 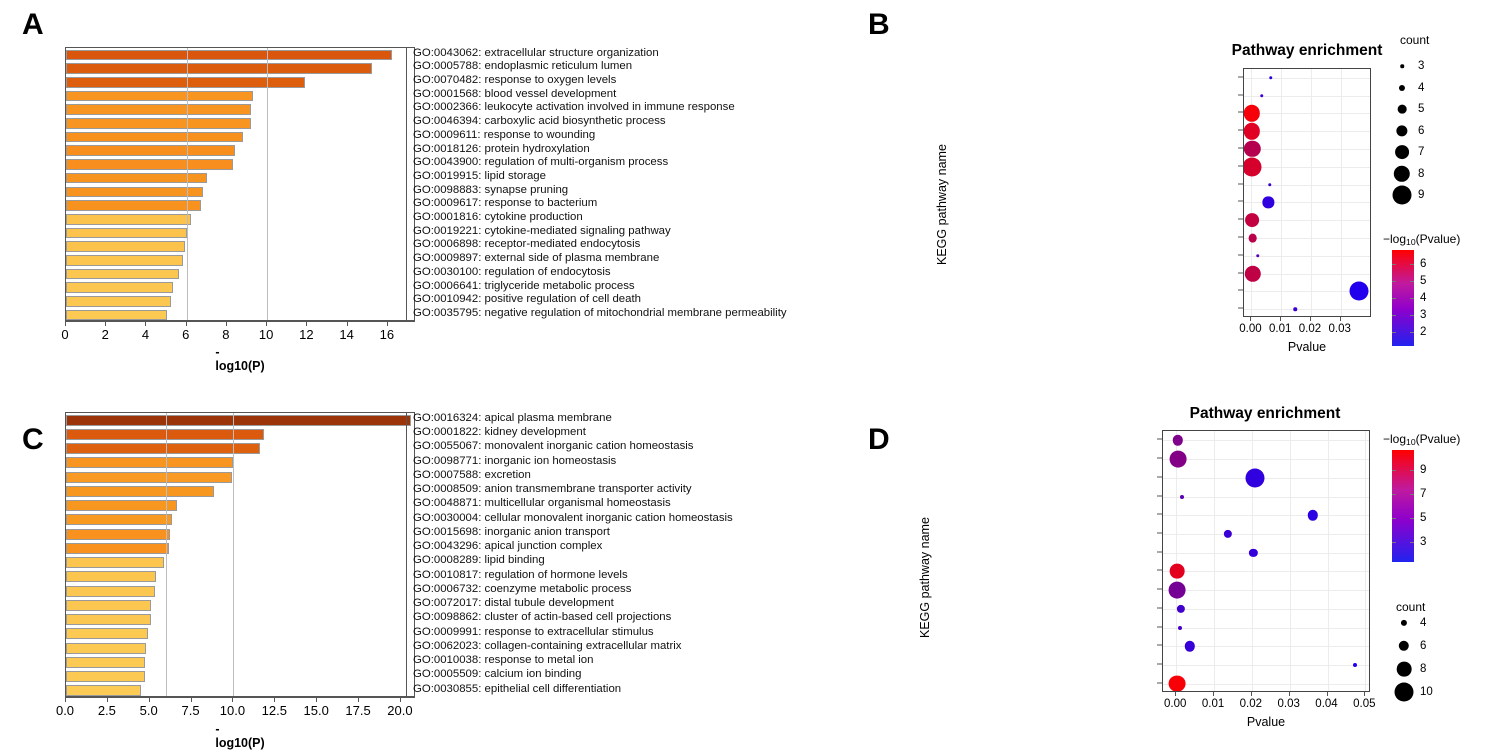 What do you see at coordinates (513, 603) in the screenshot?
I see `go-term-label: GO:0072017: distal tubule development` at bounding box center [513, 603].